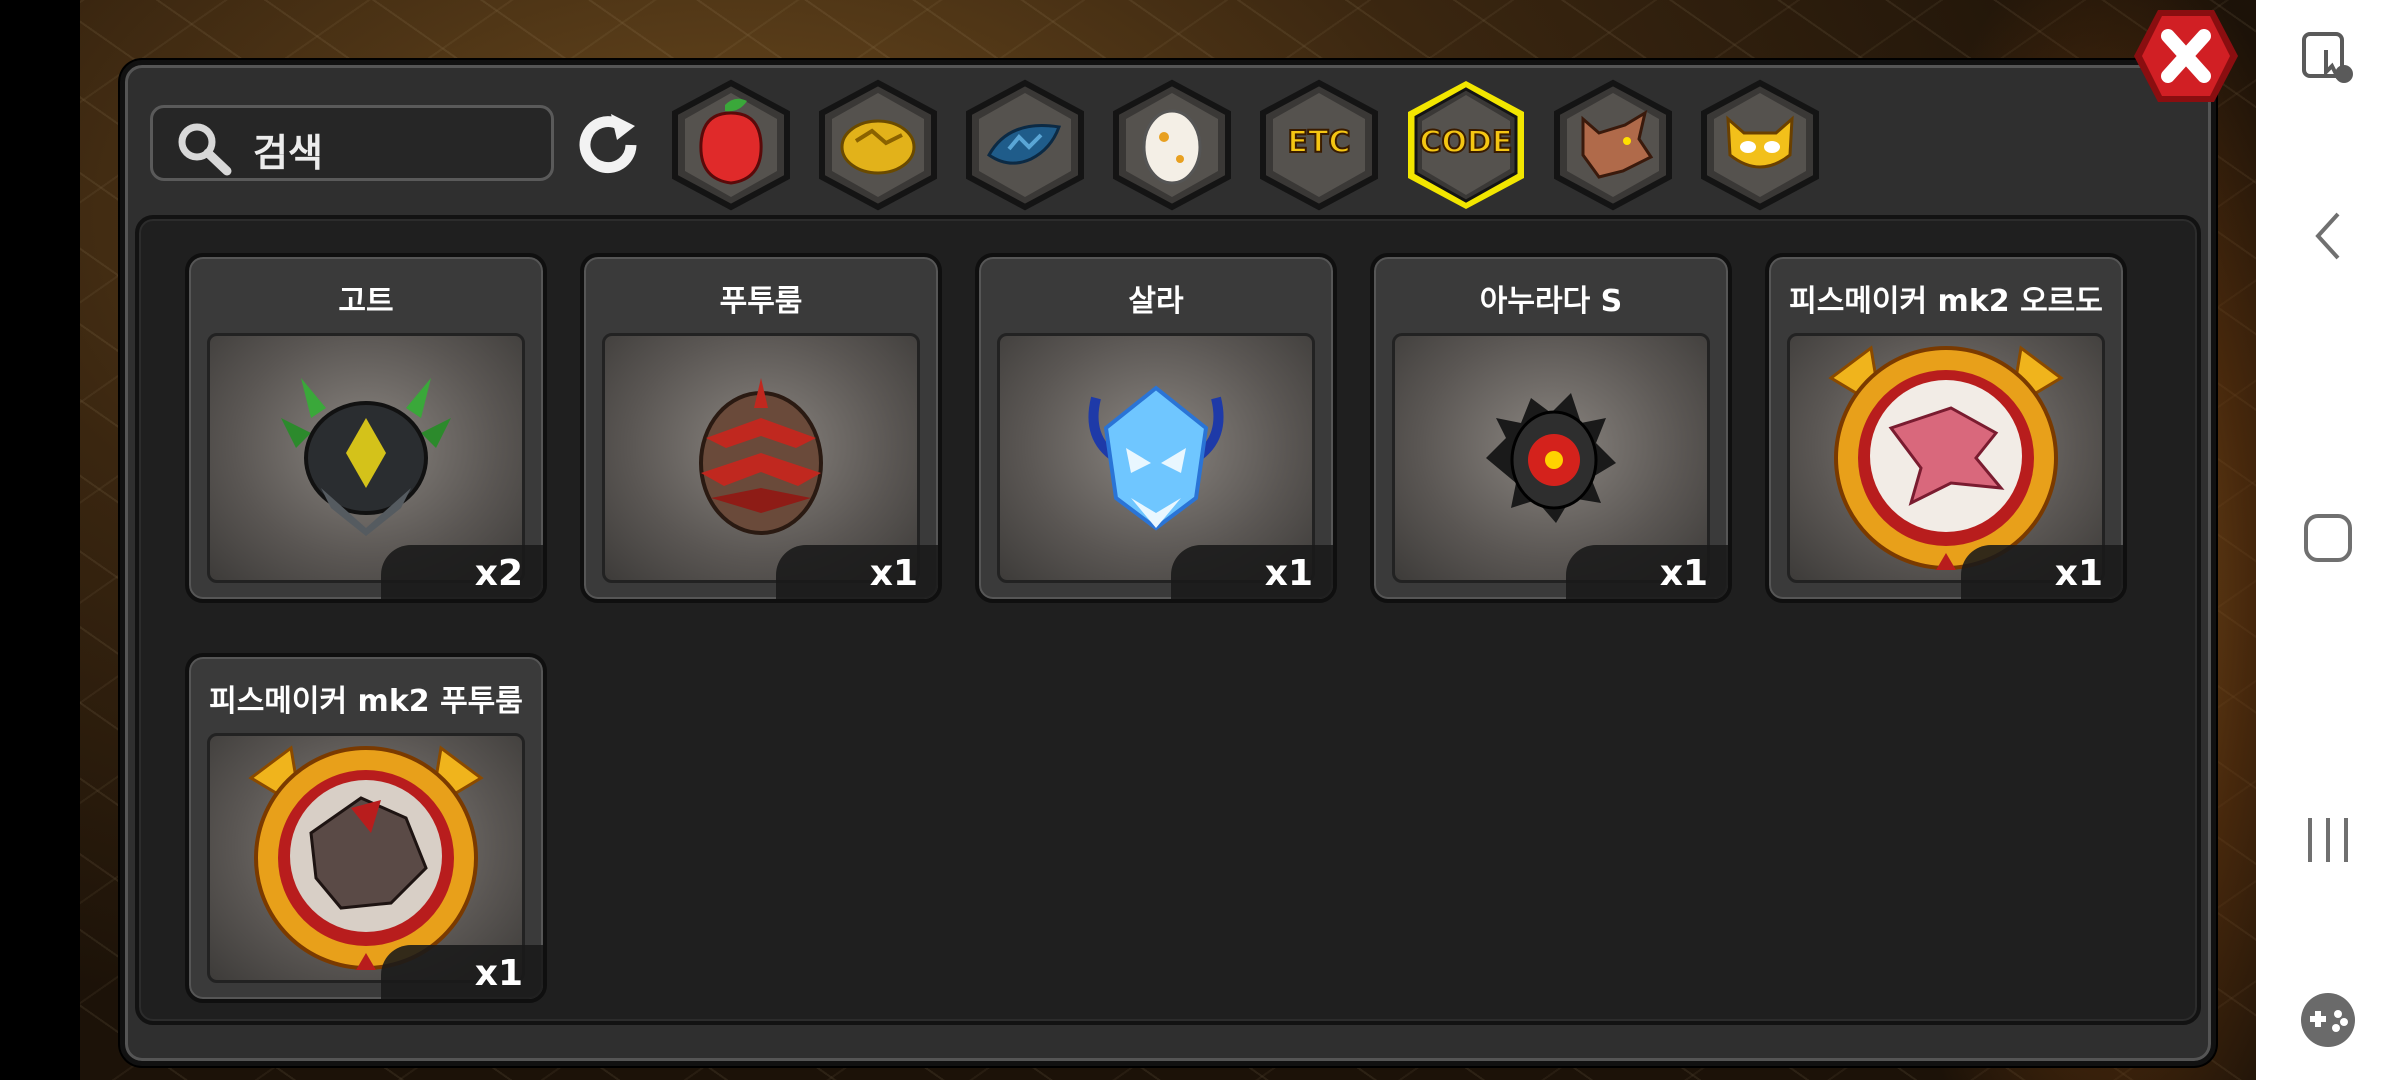 The image size is (2400, 1080). Describe the element at coordinates (366, 857) in the screenshot. I see `gold-emblem-dark-beast-icon` at that location.